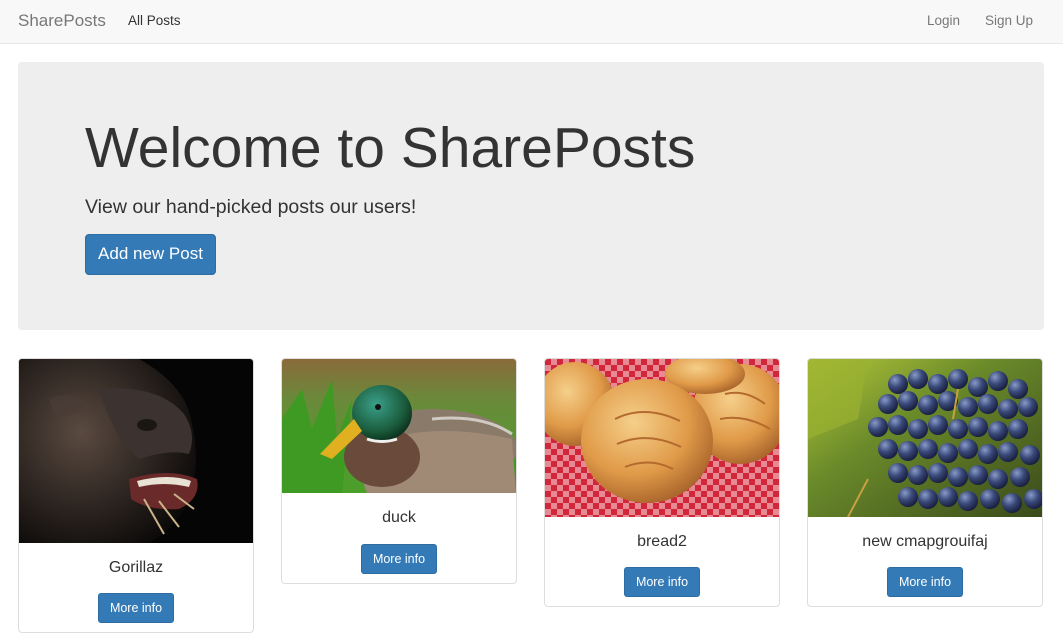 The image size is (1063, 633). I want to click on post-image-gorilla, so click(136, 451).